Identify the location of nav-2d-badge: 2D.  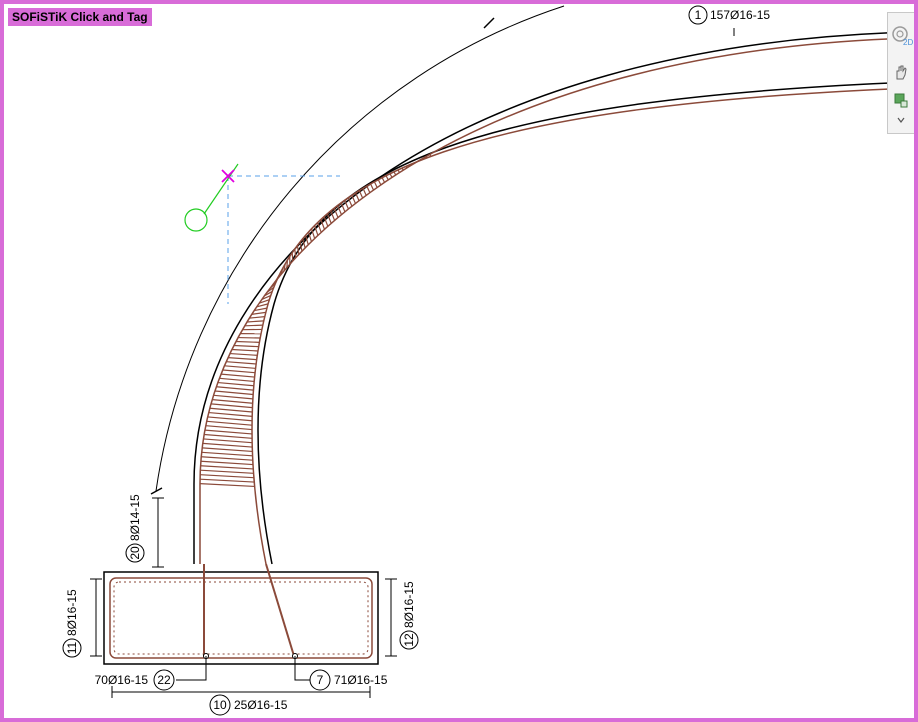
(908, 42).